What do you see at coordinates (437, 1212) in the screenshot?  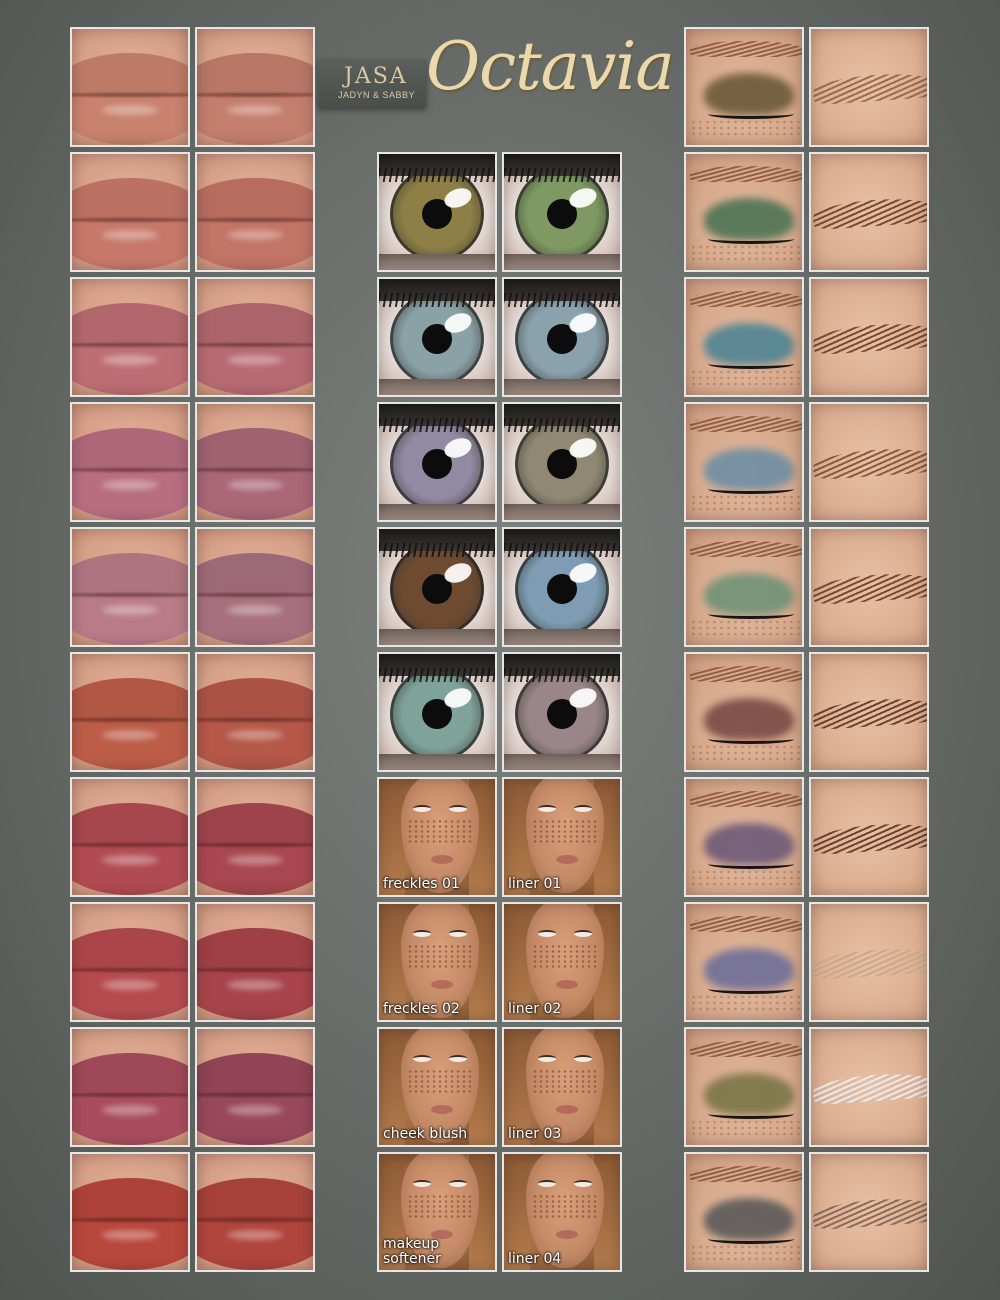 I see `face-preview-makeup-softener: makeup softener` at bounding box center [437, 1212].